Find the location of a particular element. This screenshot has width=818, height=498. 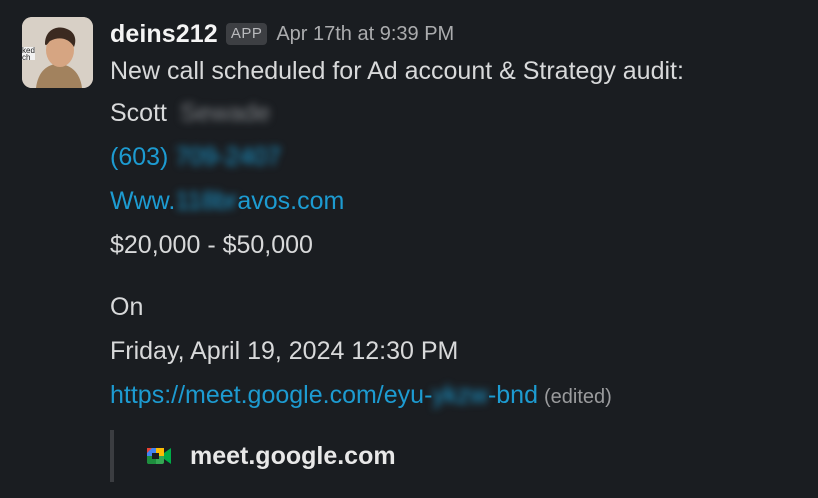

unfurl-title: meet.google.com is located at coordinates (293, 456).